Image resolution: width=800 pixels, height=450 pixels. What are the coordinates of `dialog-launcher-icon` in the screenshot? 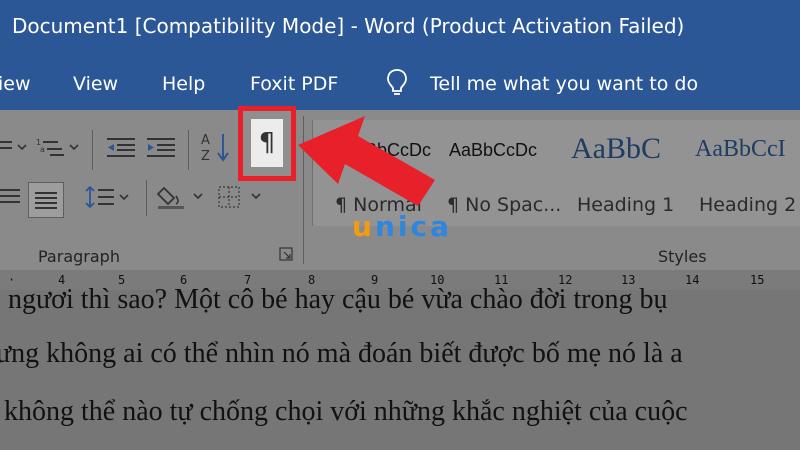 It's located at (286, 254).